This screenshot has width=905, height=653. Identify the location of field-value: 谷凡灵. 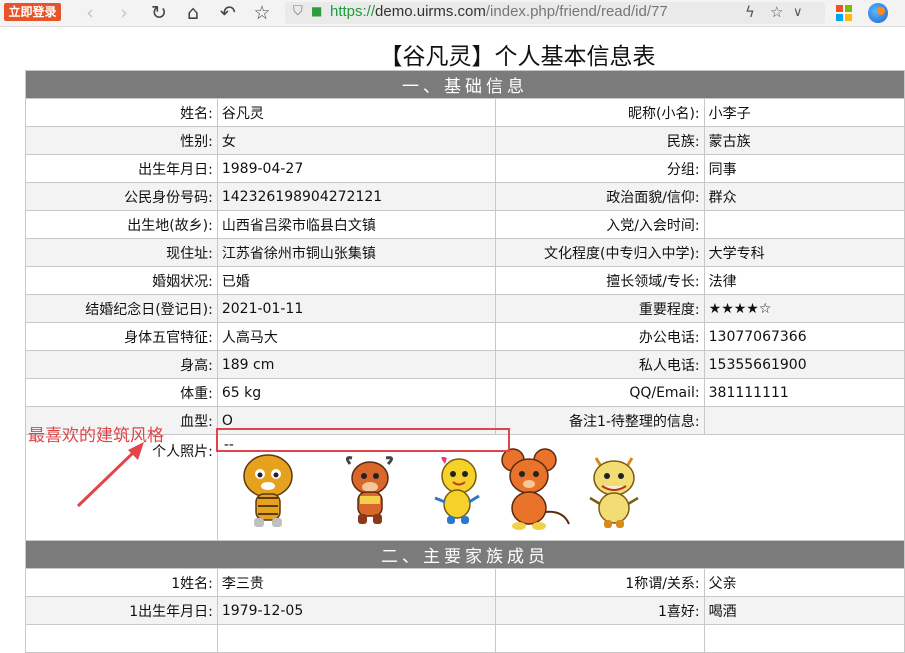
(356, 112).